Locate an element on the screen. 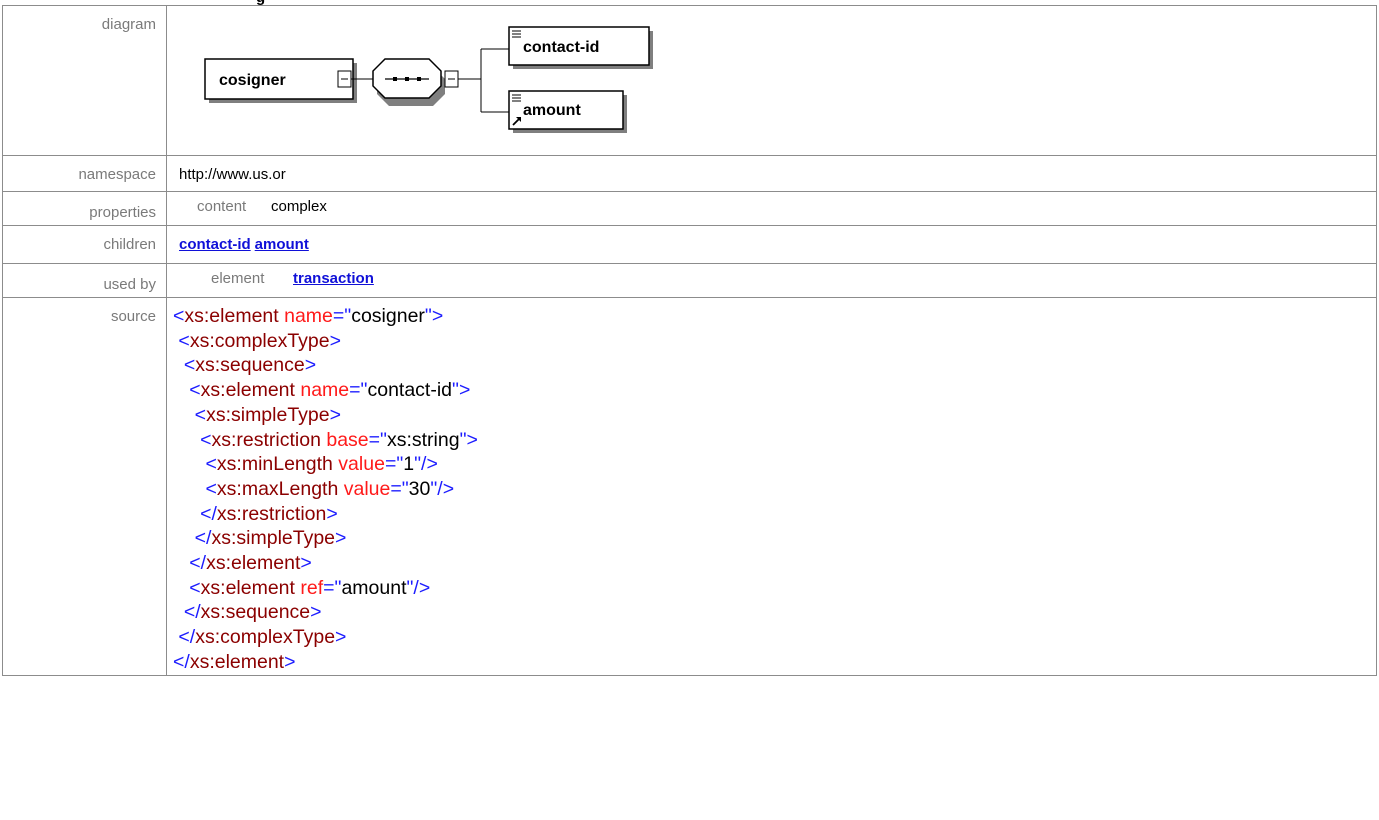  property-value-content: complex is located at coordinates (299, 206).